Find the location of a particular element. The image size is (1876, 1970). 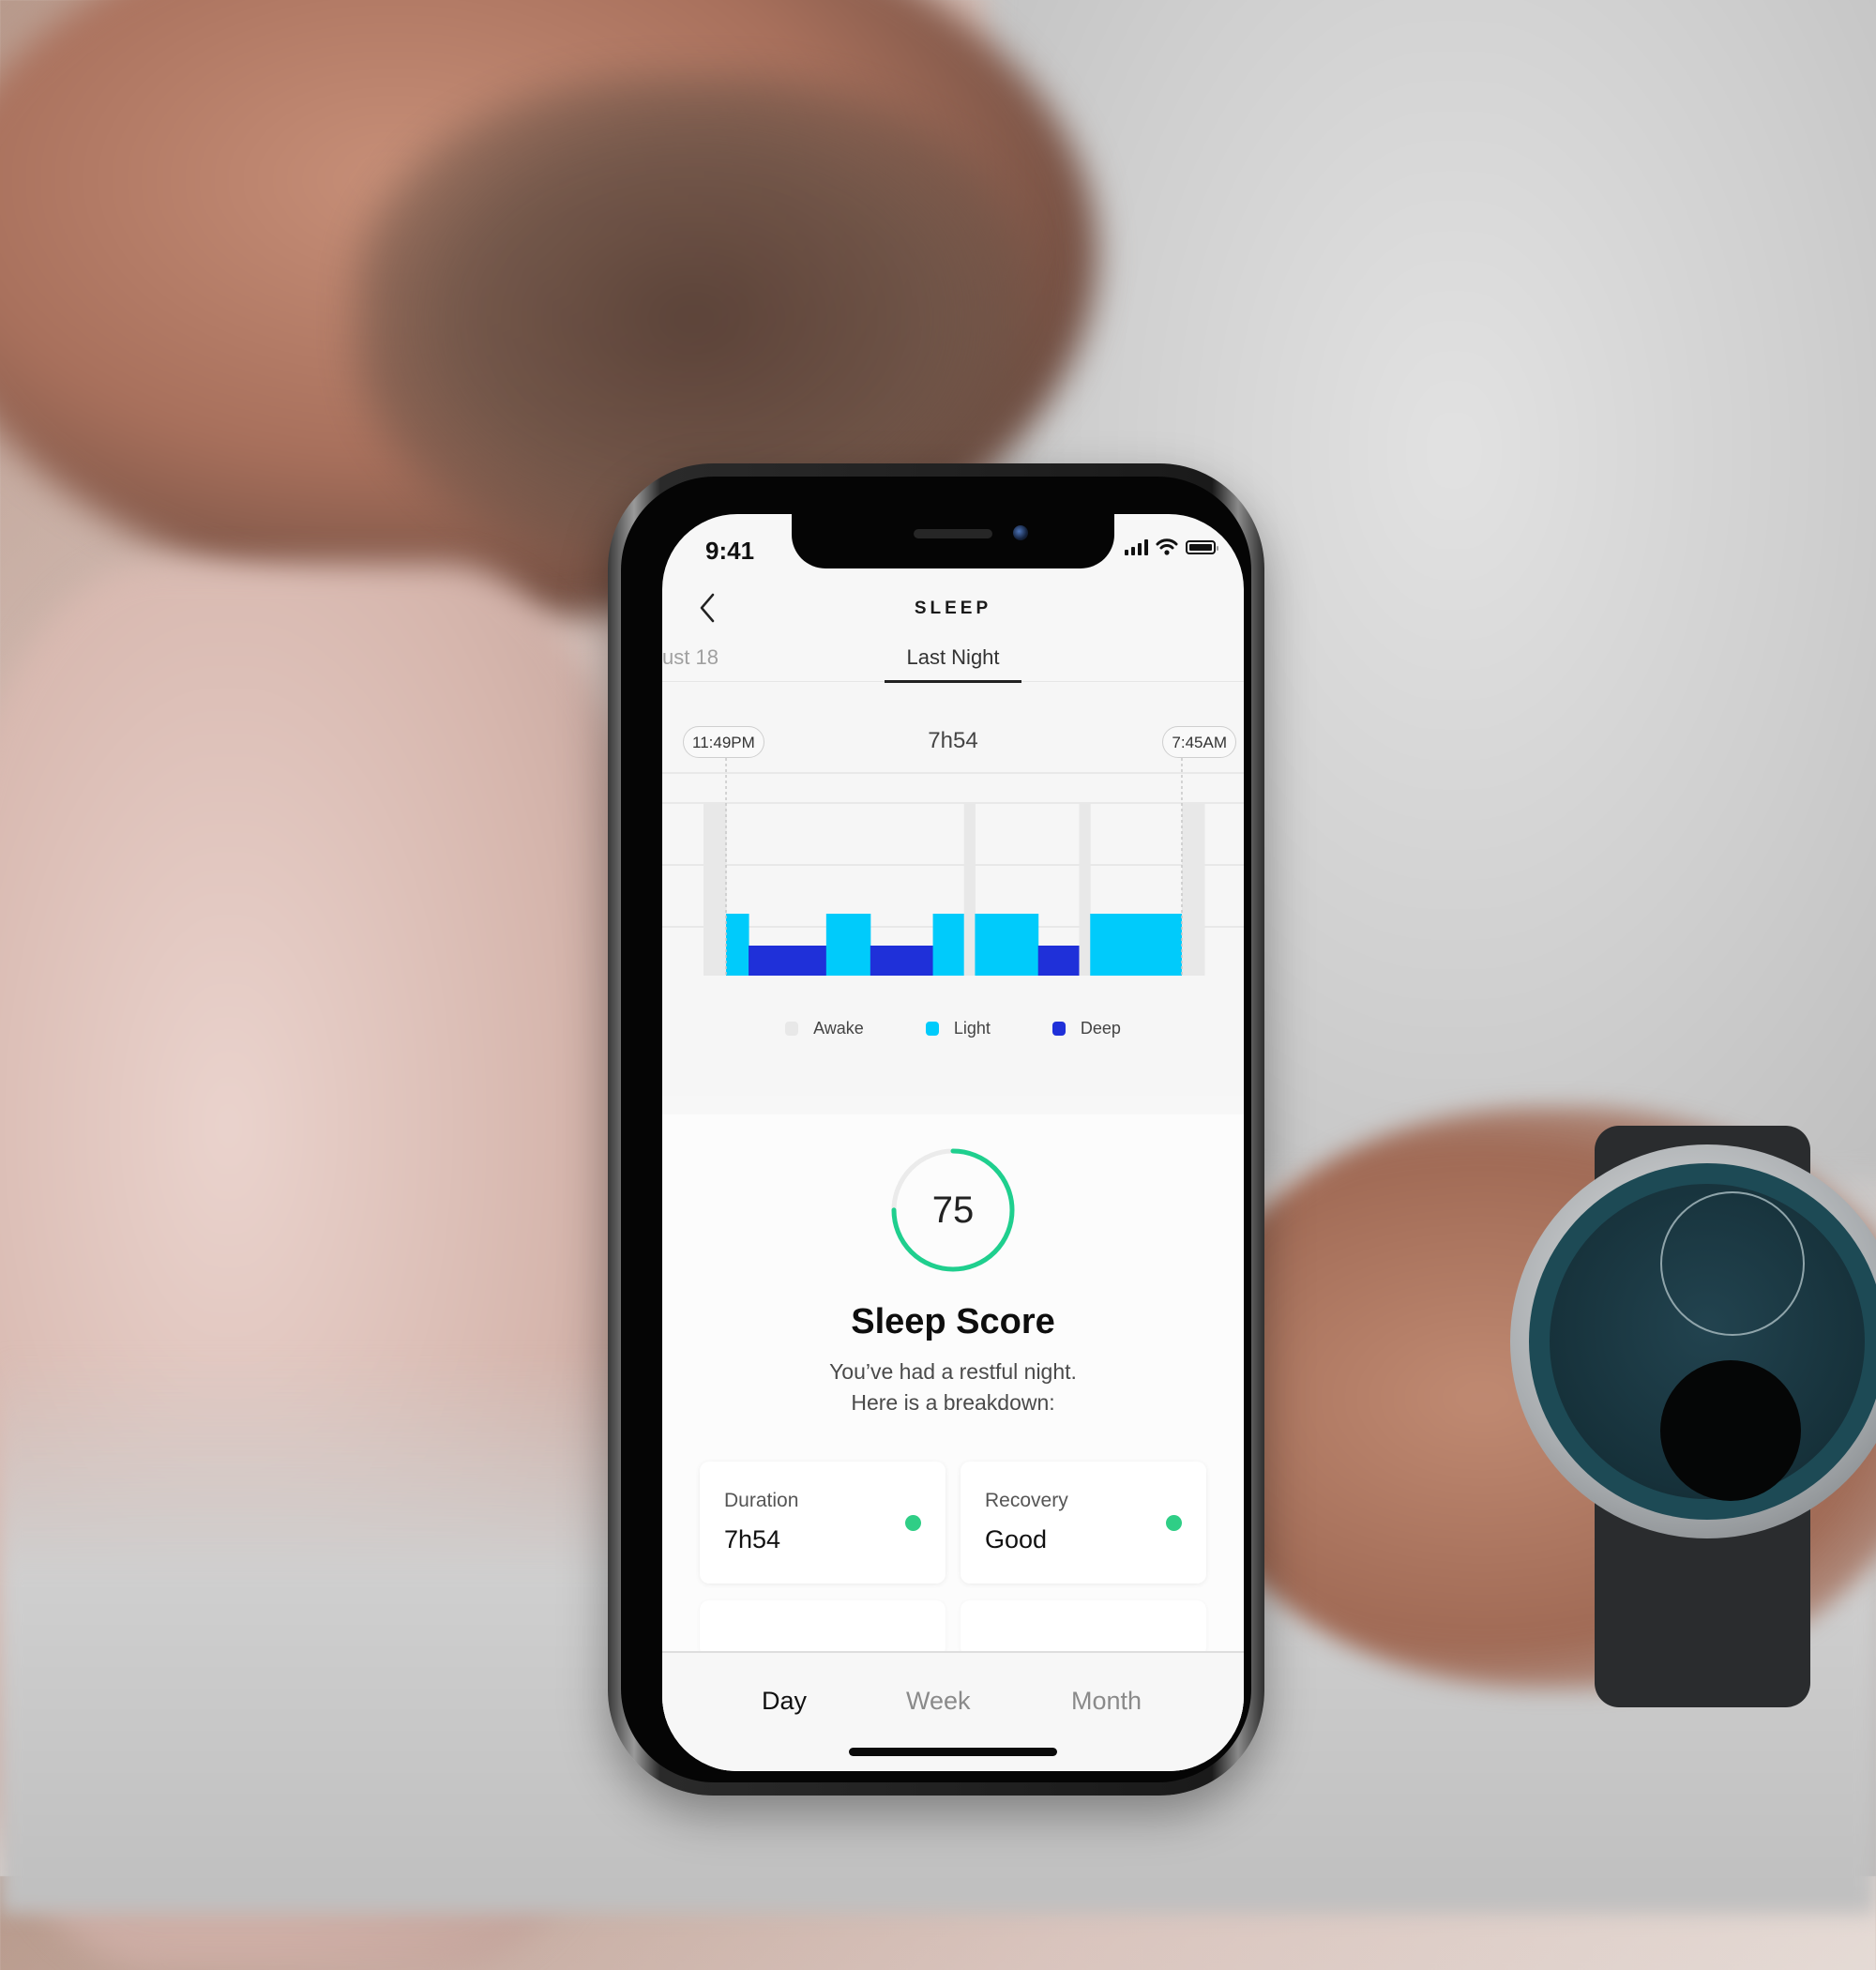

legend-label-awake: Awake is located at coordinates (838, 1028).